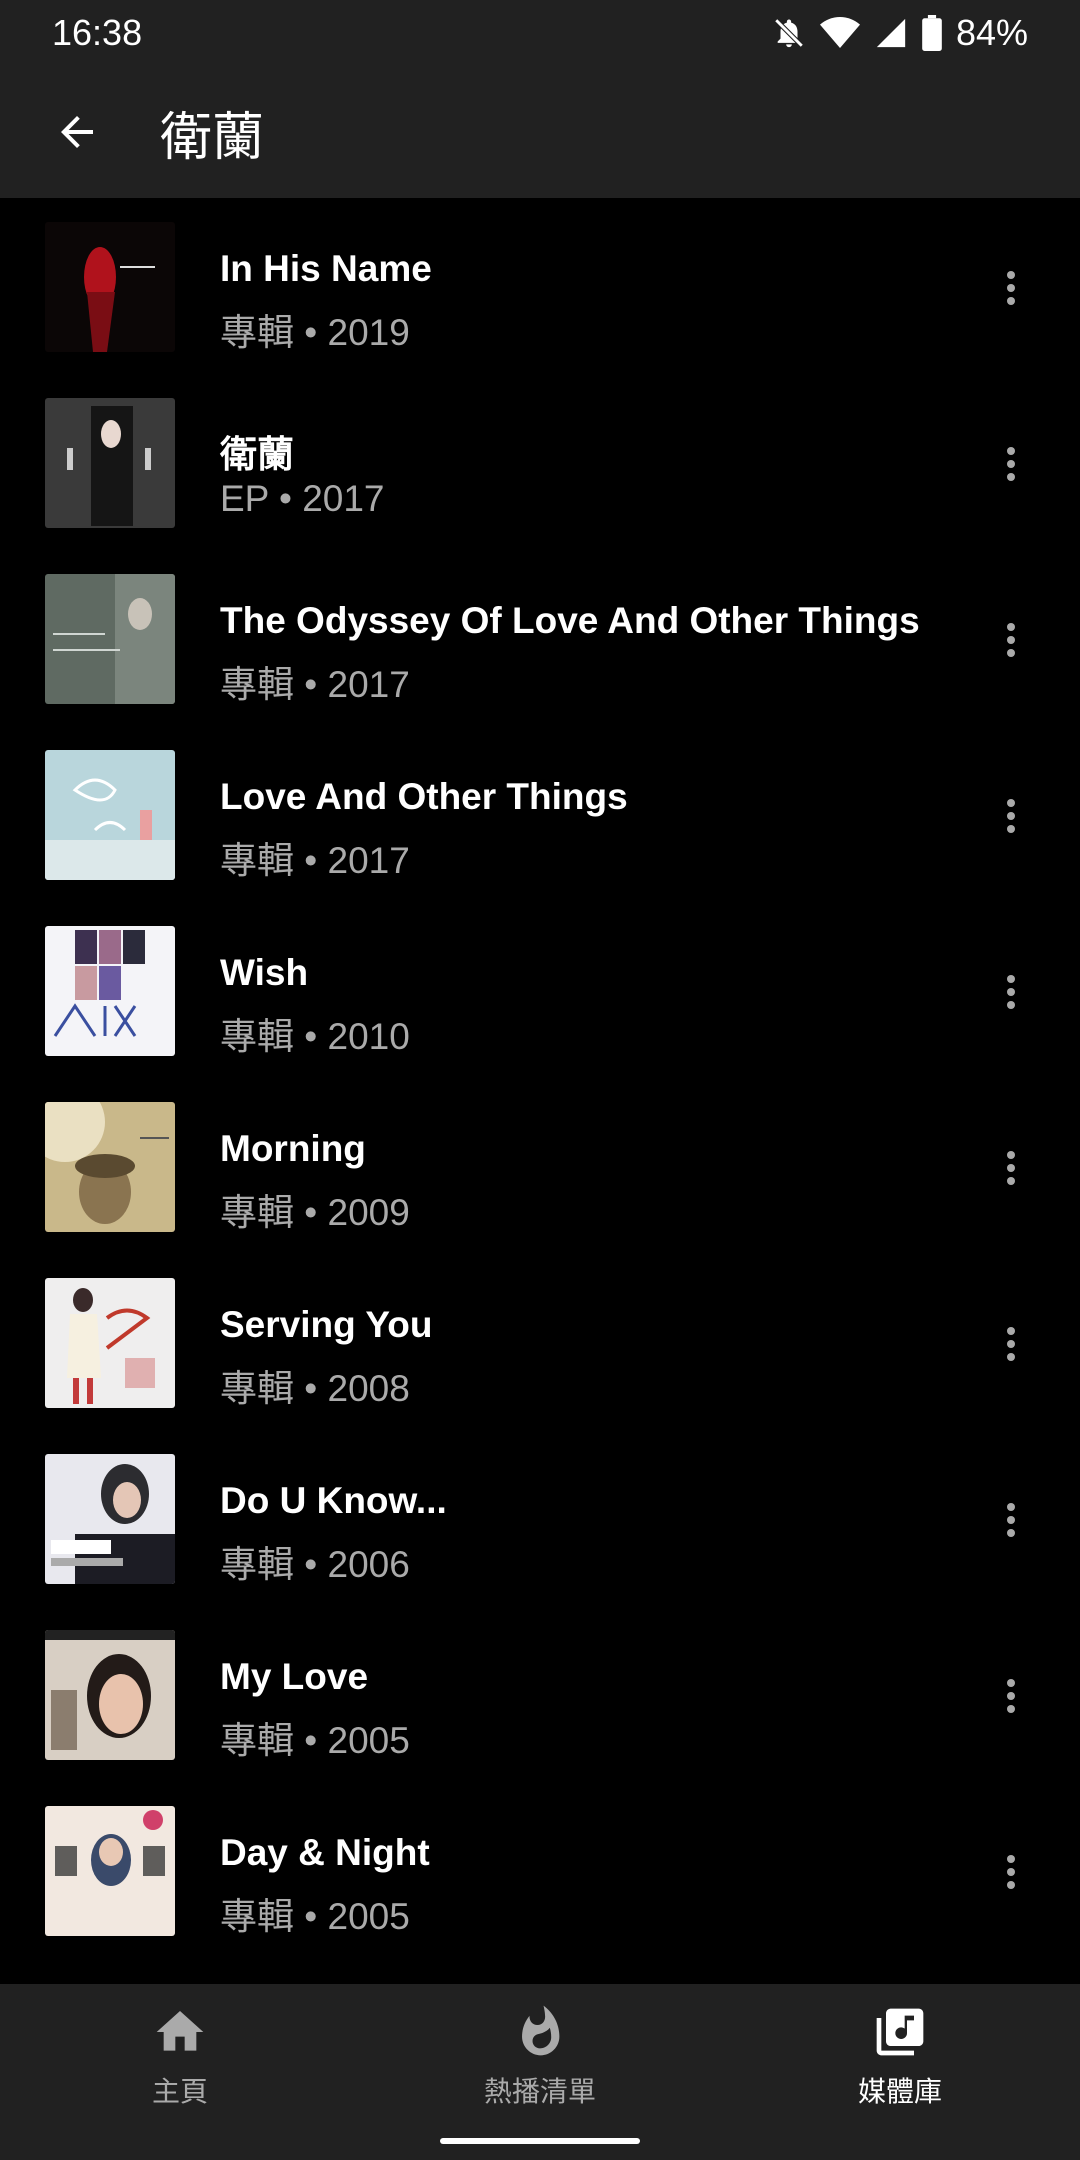  What do you see at coordinates (900, 2032) in the screenshot?
I see `library-music-icon` at bounding box center [900, 2032].